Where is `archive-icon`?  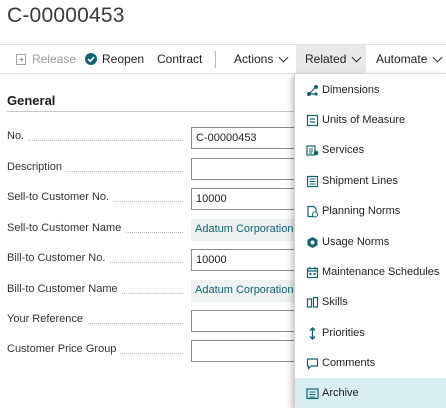
archive-icon is located at coordinates (312, 393).